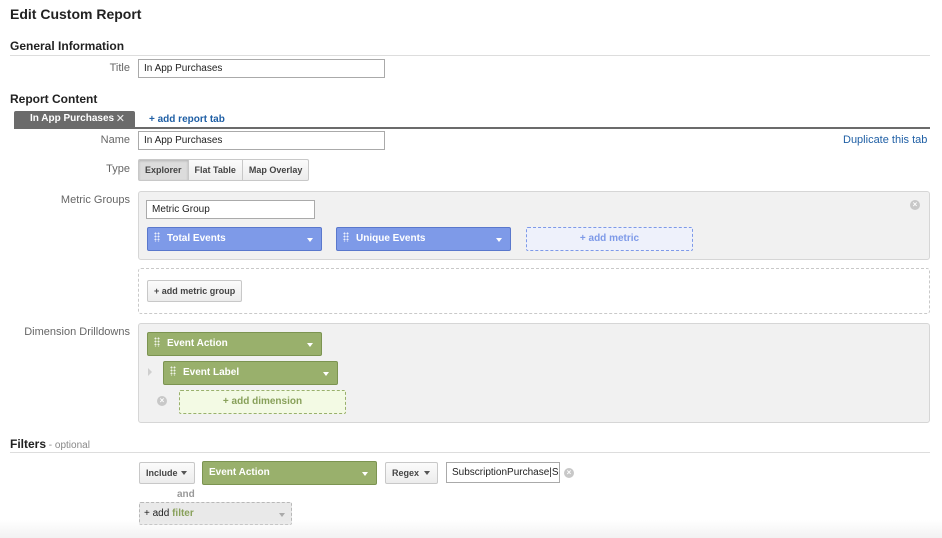 This screenshot has height=538, width=942. What do you see at coordinates (534, 291) in the screenshot?
I see `add-metric-group-area` at bounding box center [534, 291].